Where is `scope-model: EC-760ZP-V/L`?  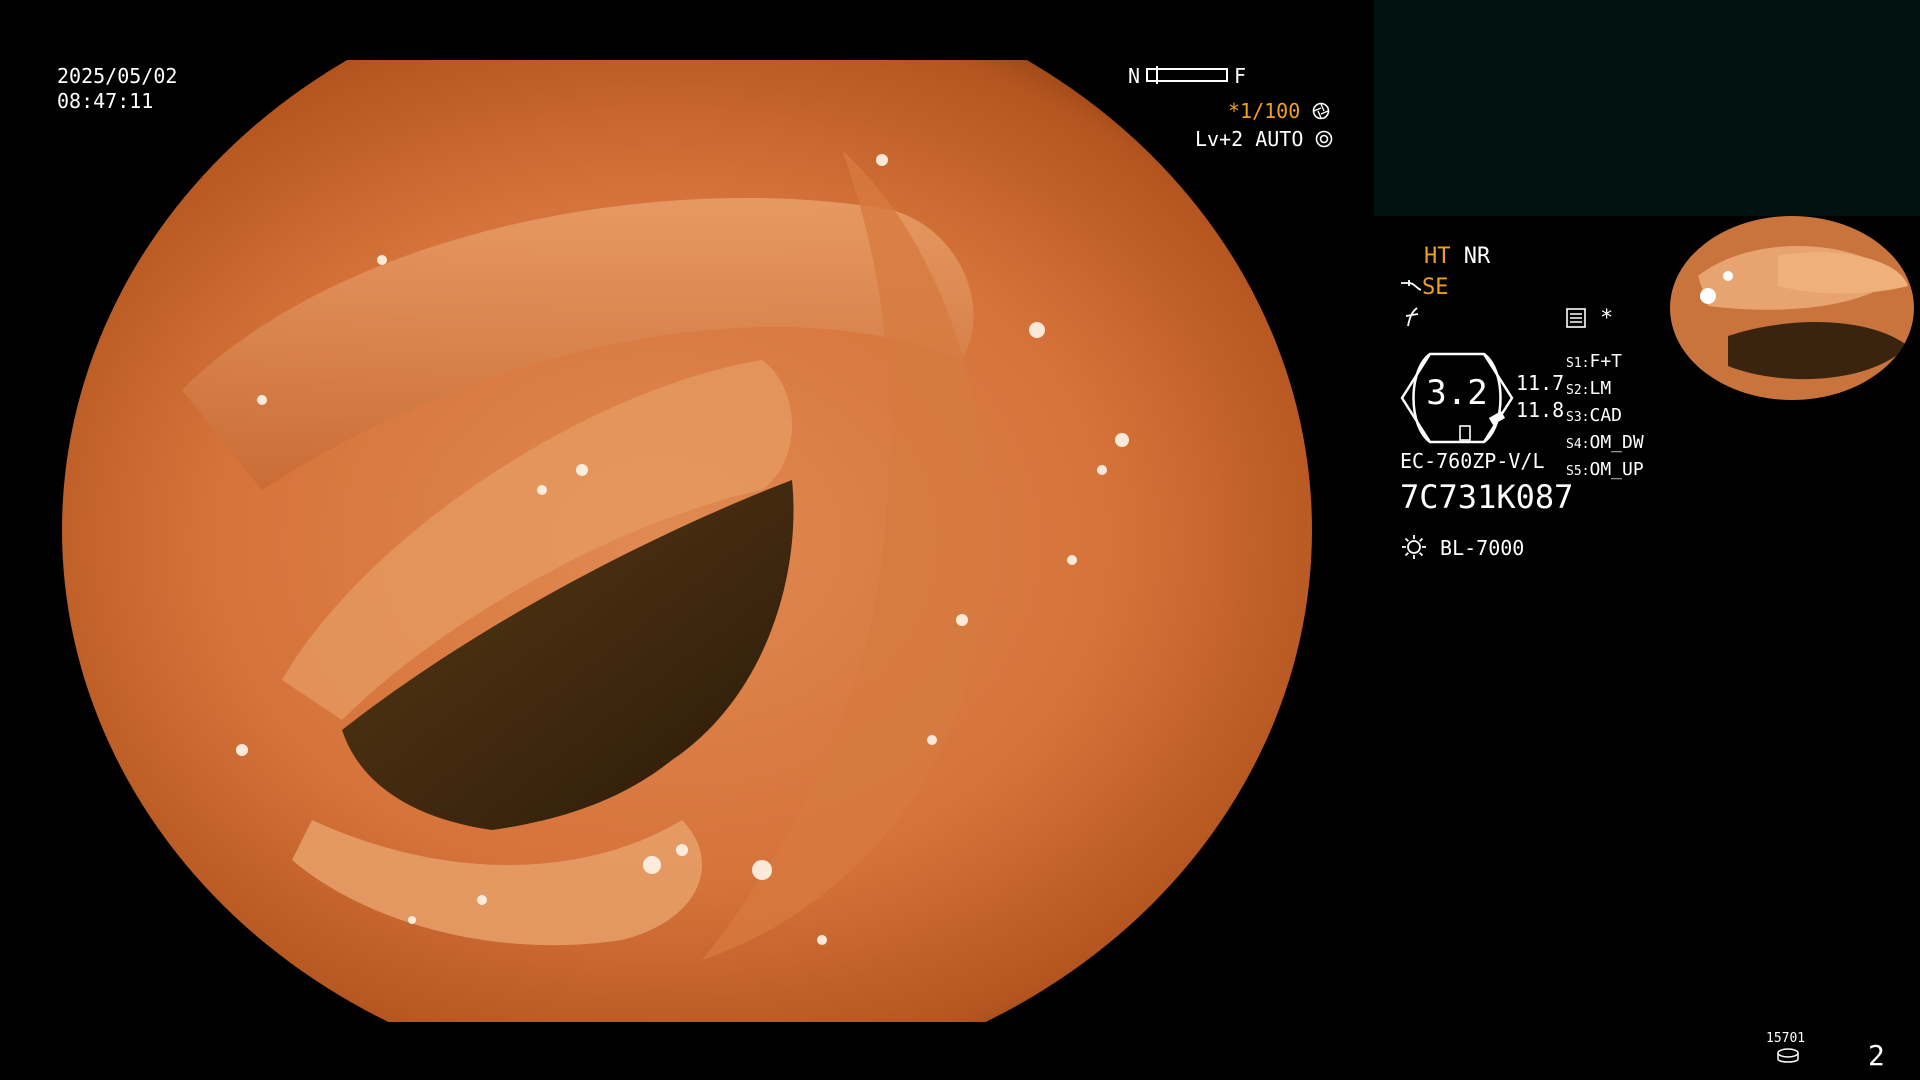
scope-model: EC-760ZP-V/L is located at coordinates (1472, 461).